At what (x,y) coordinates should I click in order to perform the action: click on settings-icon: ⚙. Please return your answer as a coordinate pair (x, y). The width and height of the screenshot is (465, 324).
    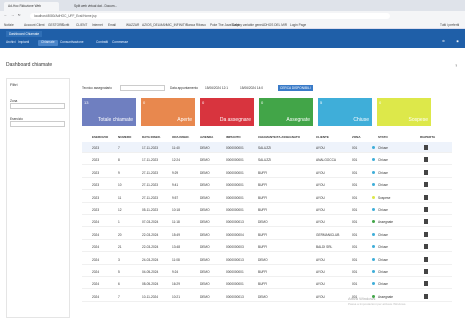
    Looking at the image, I should click on (443, 41).